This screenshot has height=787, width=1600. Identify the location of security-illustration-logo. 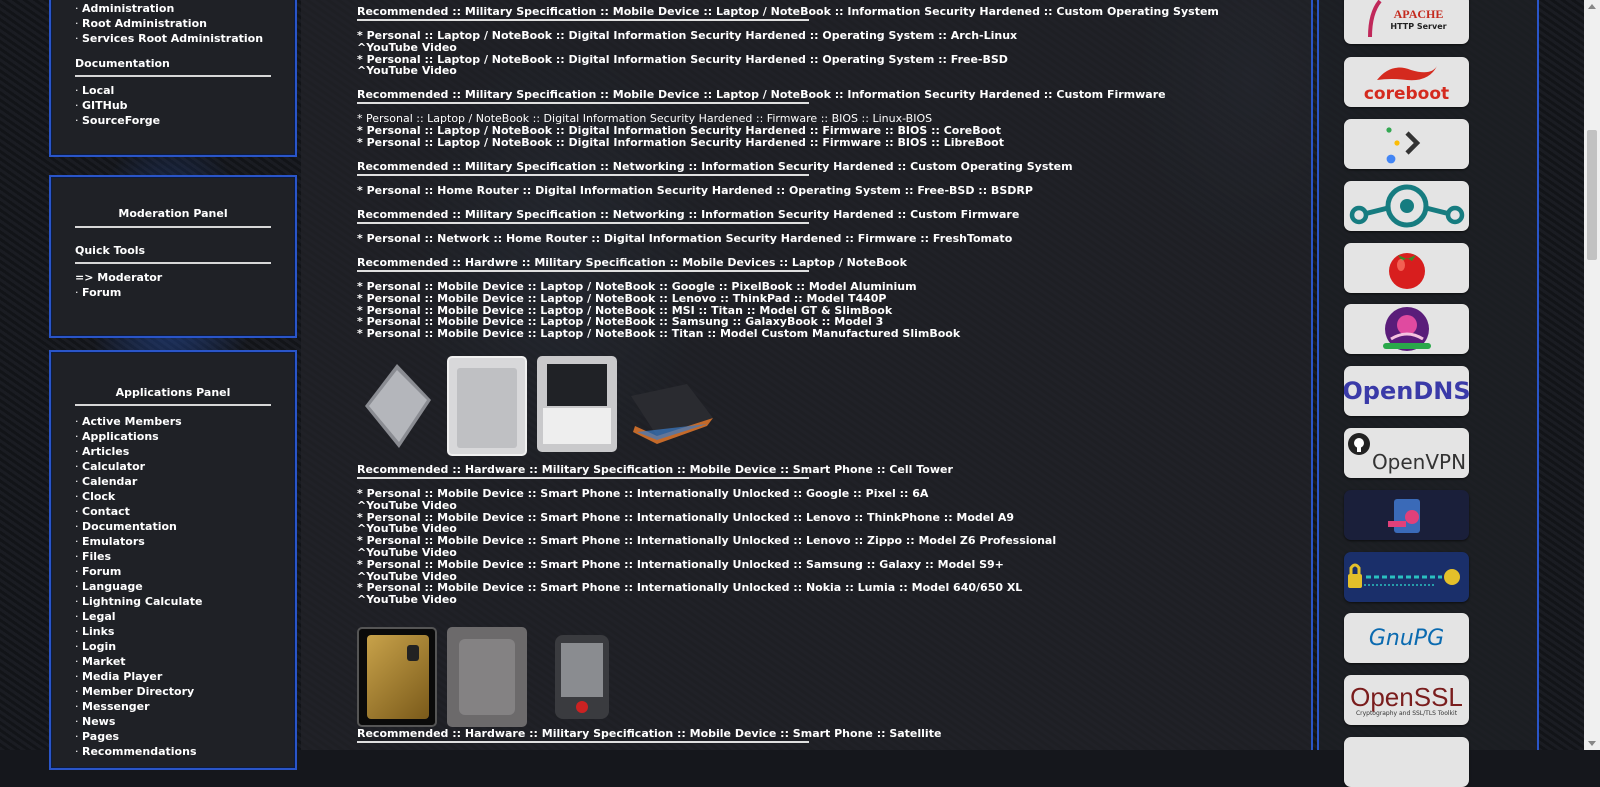
(1406, 515).